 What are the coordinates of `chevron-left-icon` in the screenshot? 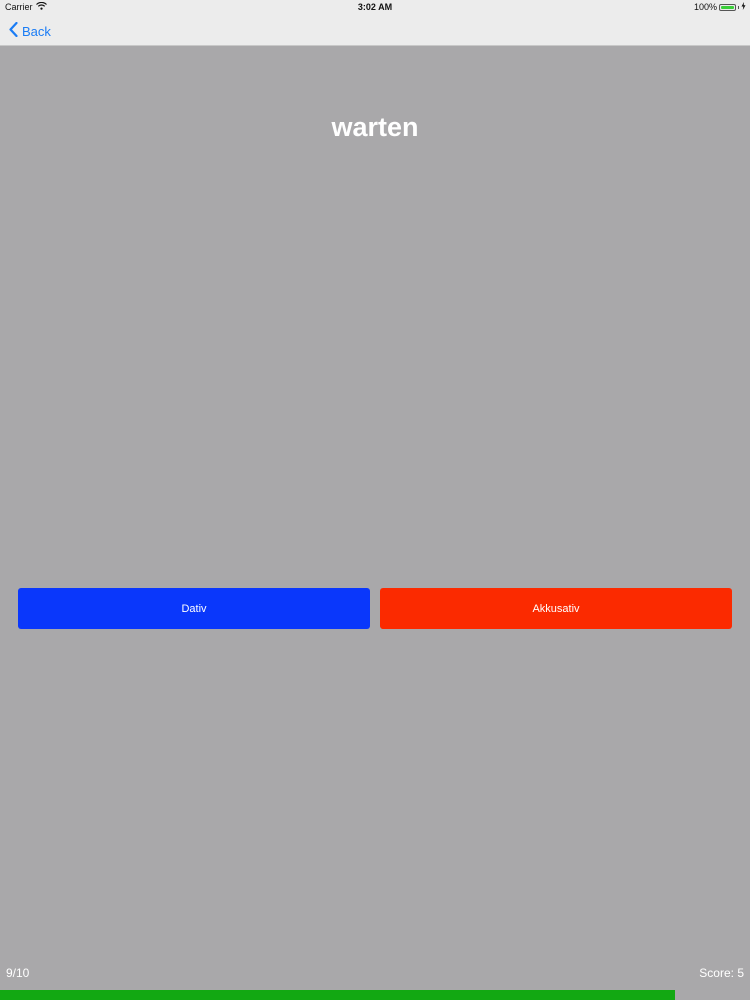 It's located at (13, 30).